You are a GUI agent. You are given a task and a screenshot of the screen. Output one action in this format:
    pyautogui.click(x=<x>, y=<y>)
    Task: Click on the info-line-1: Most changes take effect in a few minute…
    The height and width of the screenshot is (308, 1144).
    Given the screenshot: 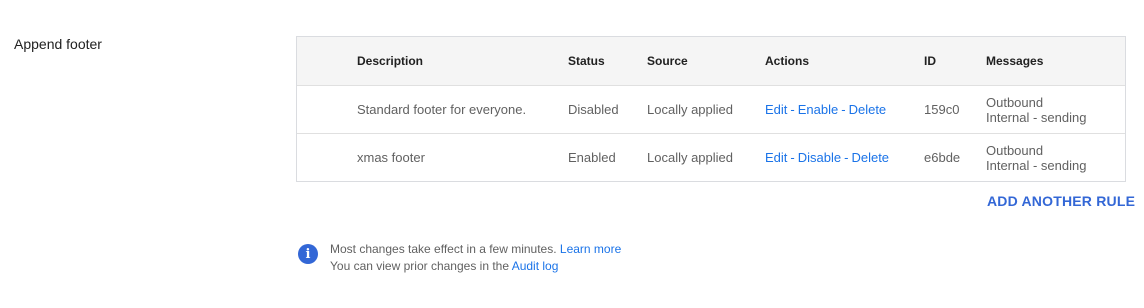 What is the action you would take?
    pyautogui.click(x=475, y=249)
    